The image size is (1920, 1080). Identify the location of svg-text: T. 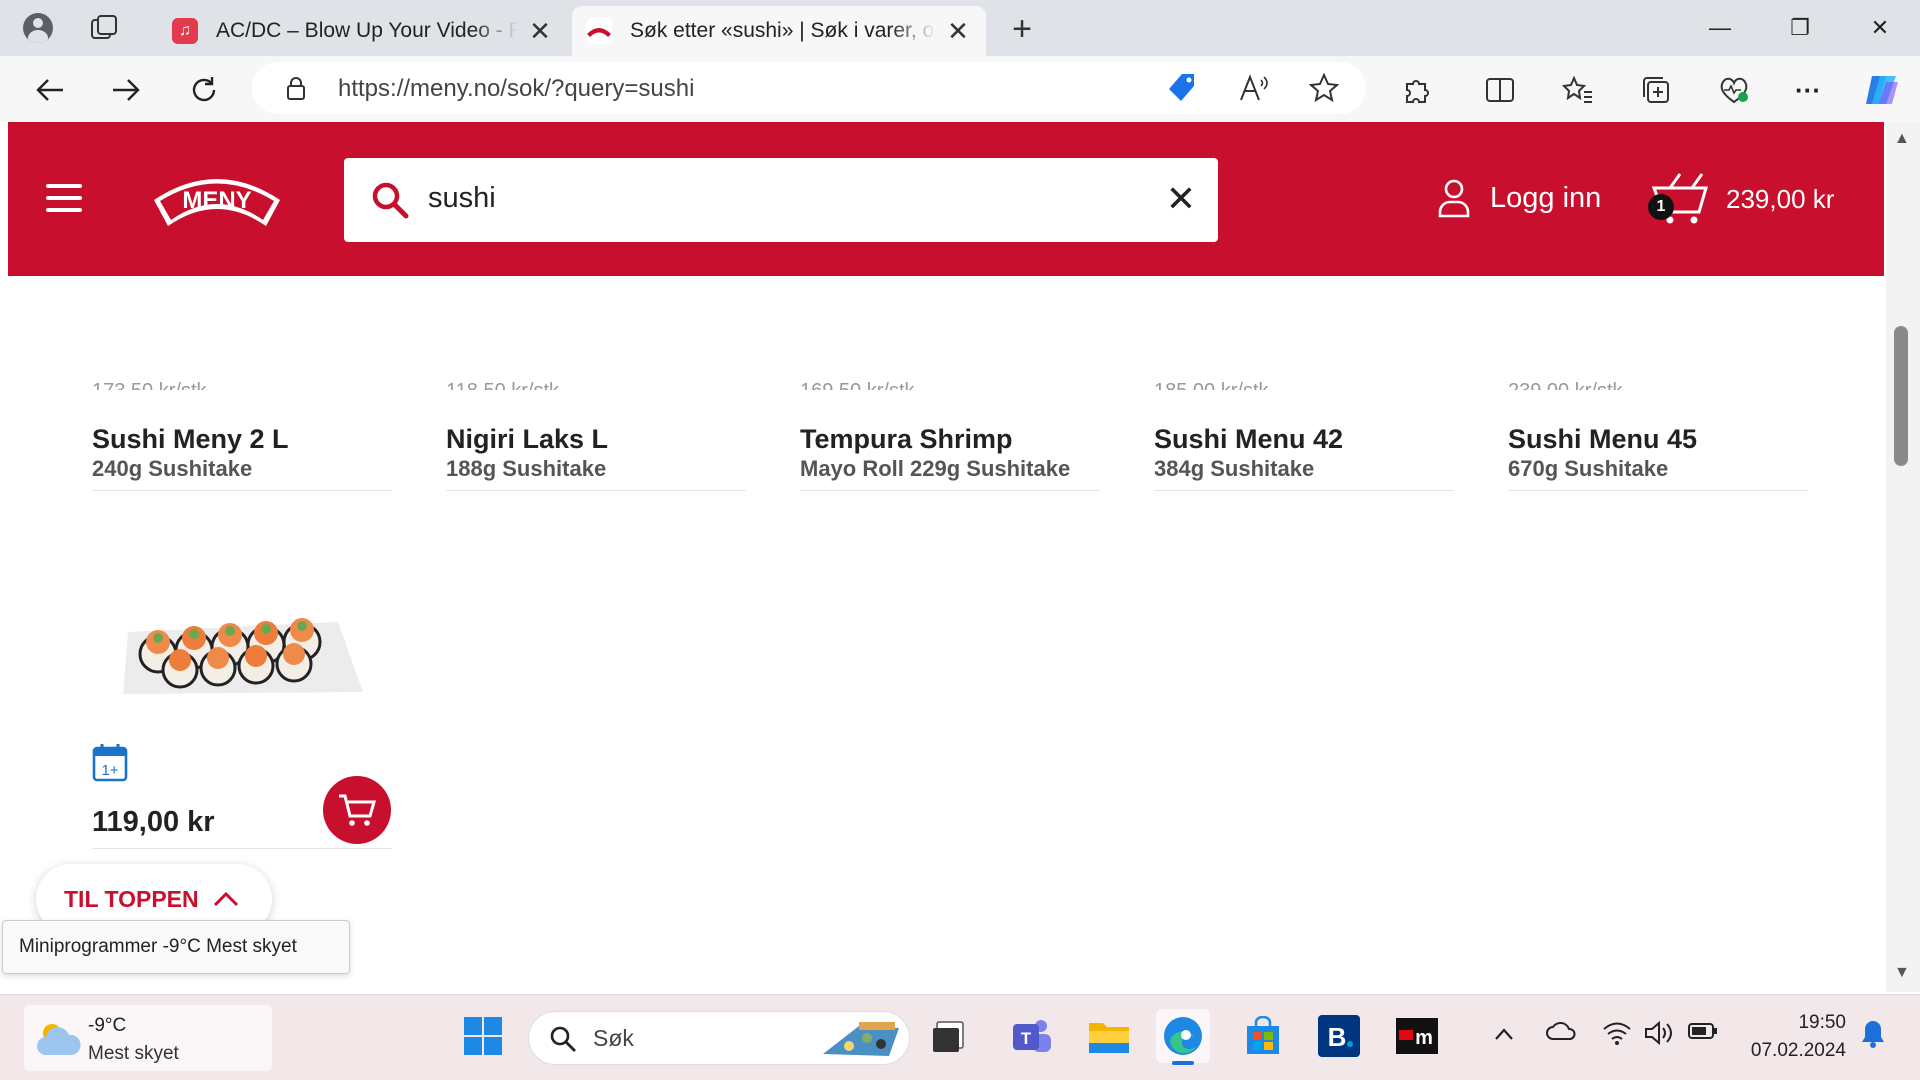
(1026, 1038).